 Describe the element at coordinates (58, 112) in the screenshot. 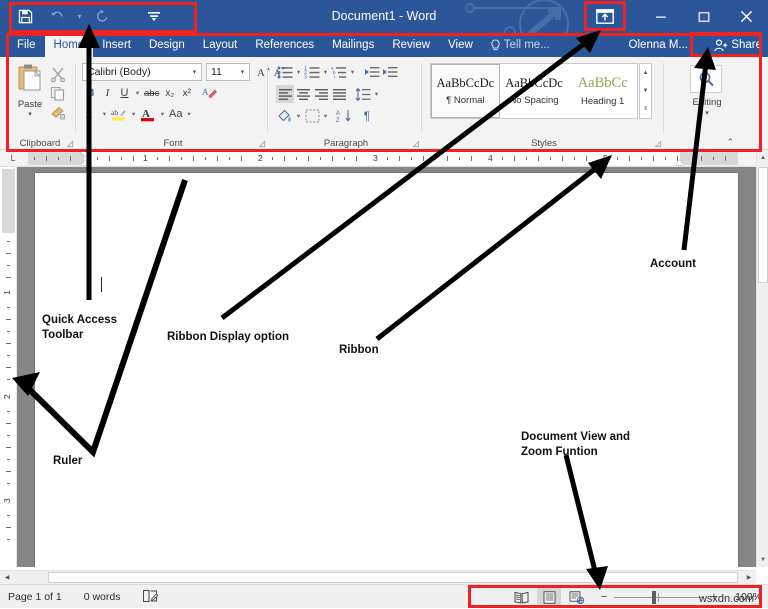

I see `format-painter-button` at that location.